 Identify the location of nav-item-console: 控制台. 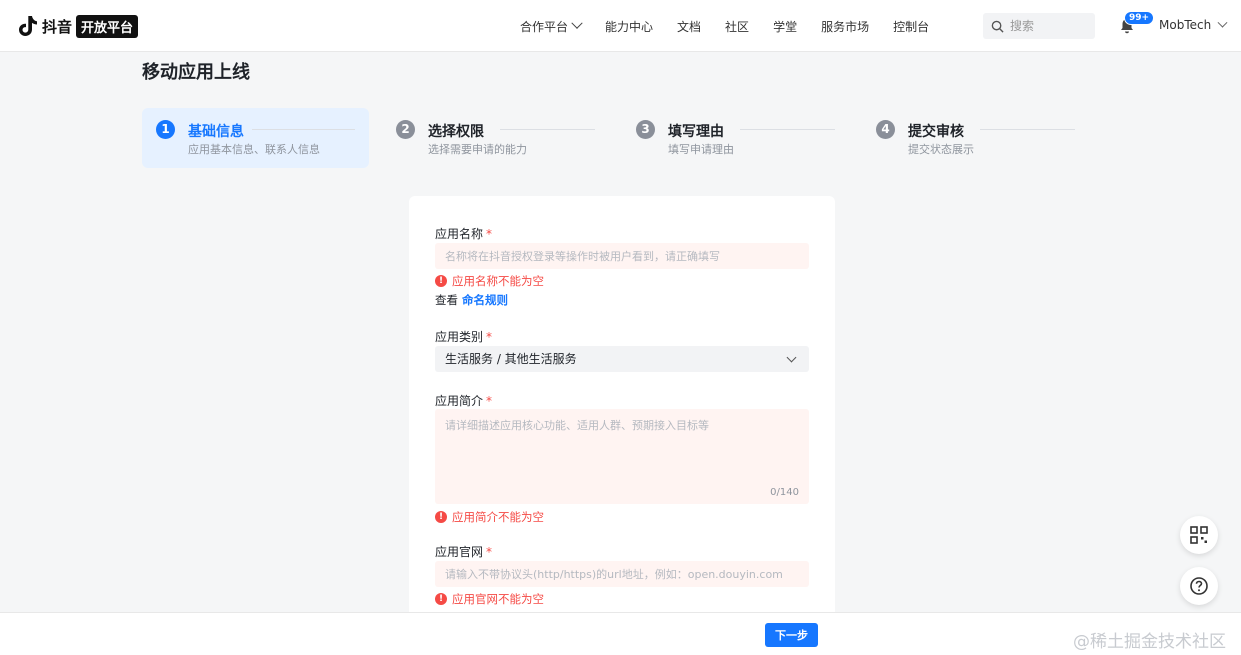
(911, 26).